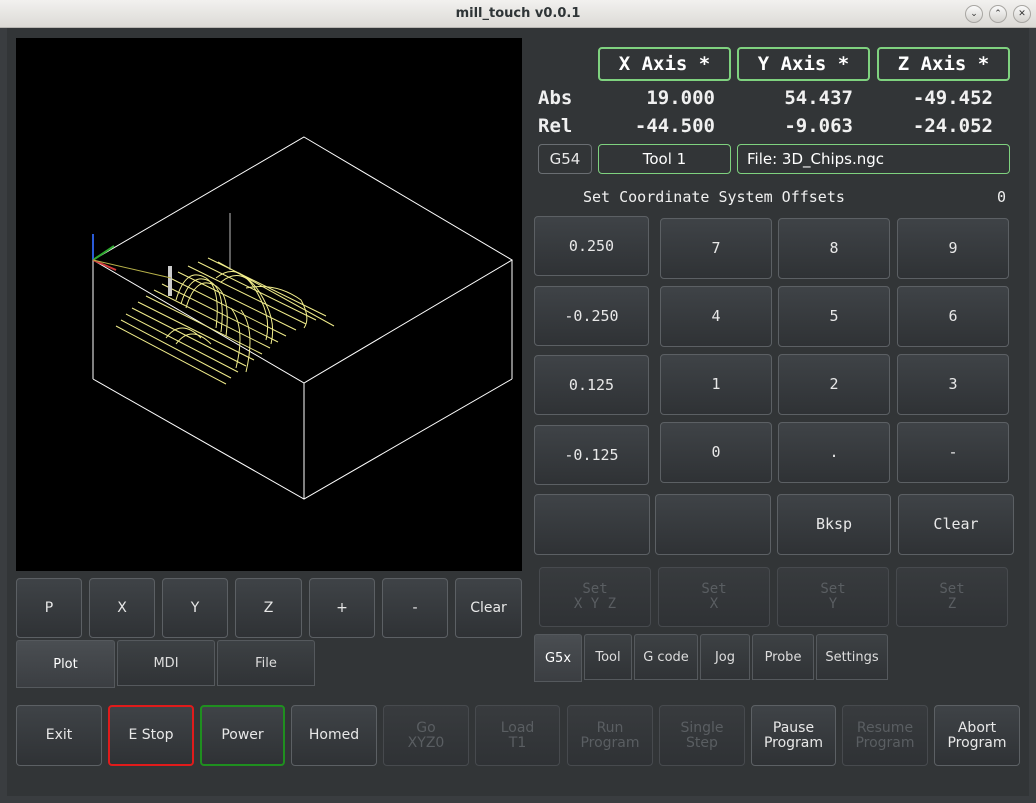 The image size is (1036, 803). Describe the element at coordinates (1002, 197) in the screenshot. I see `offsets-value: 0` at that location.